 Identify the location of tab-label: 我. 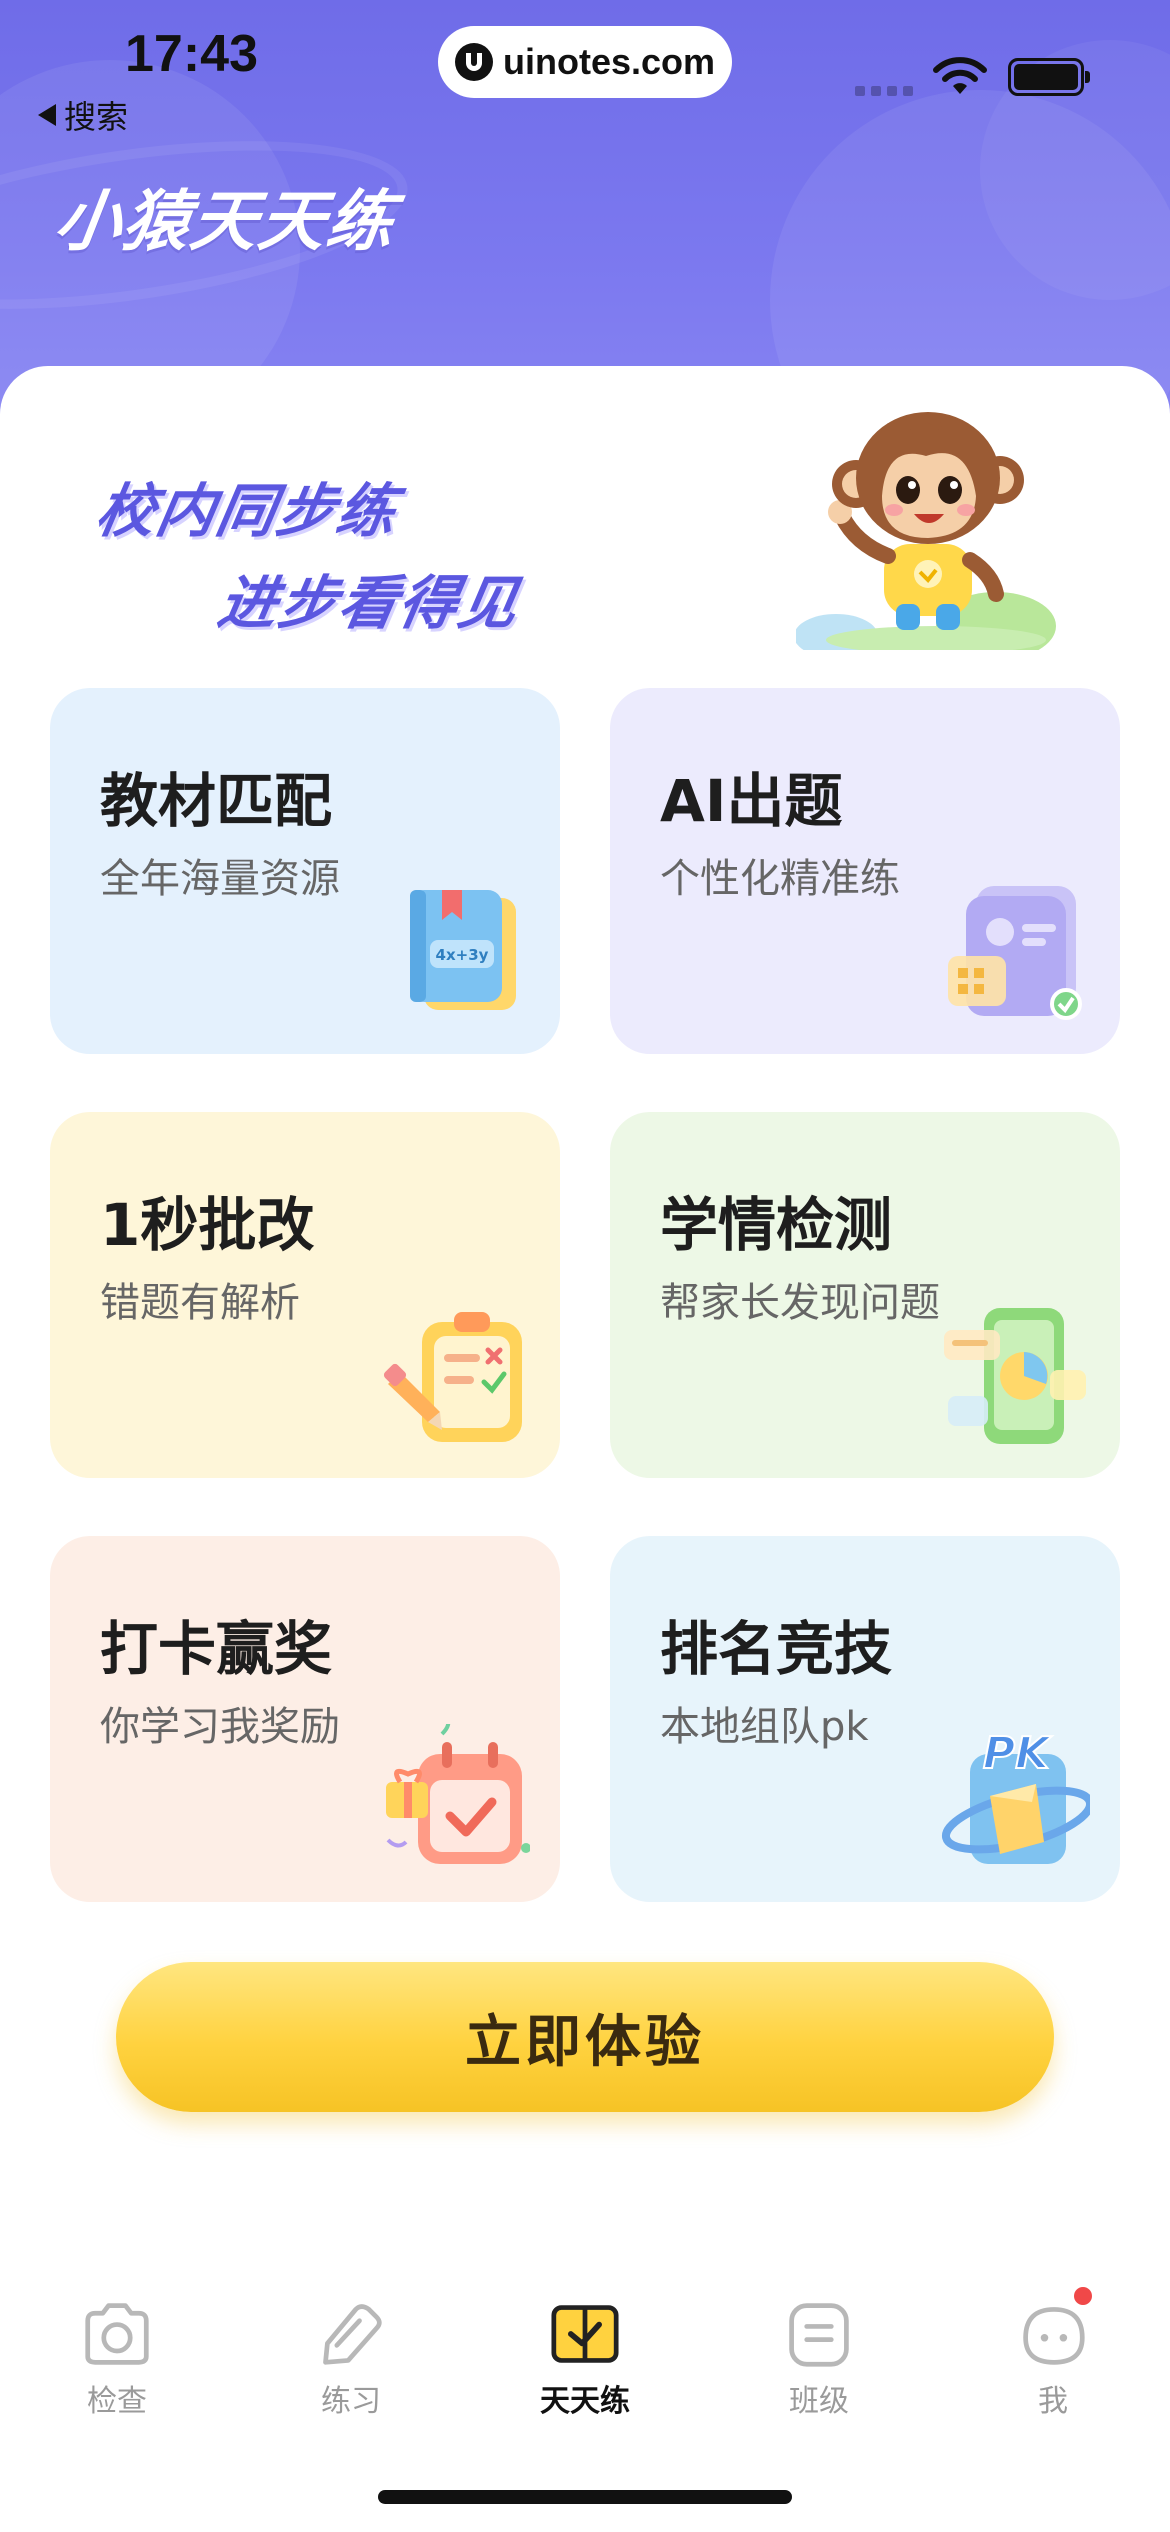
(1053, 2401).